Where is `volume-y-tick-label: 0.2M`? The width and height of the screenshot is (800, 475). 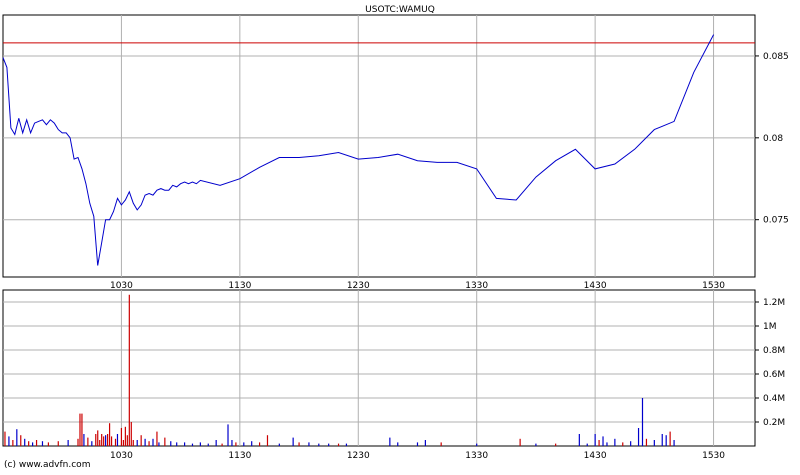 volume-y-tick-label: 0.2M is located at coordinates (774, 423).